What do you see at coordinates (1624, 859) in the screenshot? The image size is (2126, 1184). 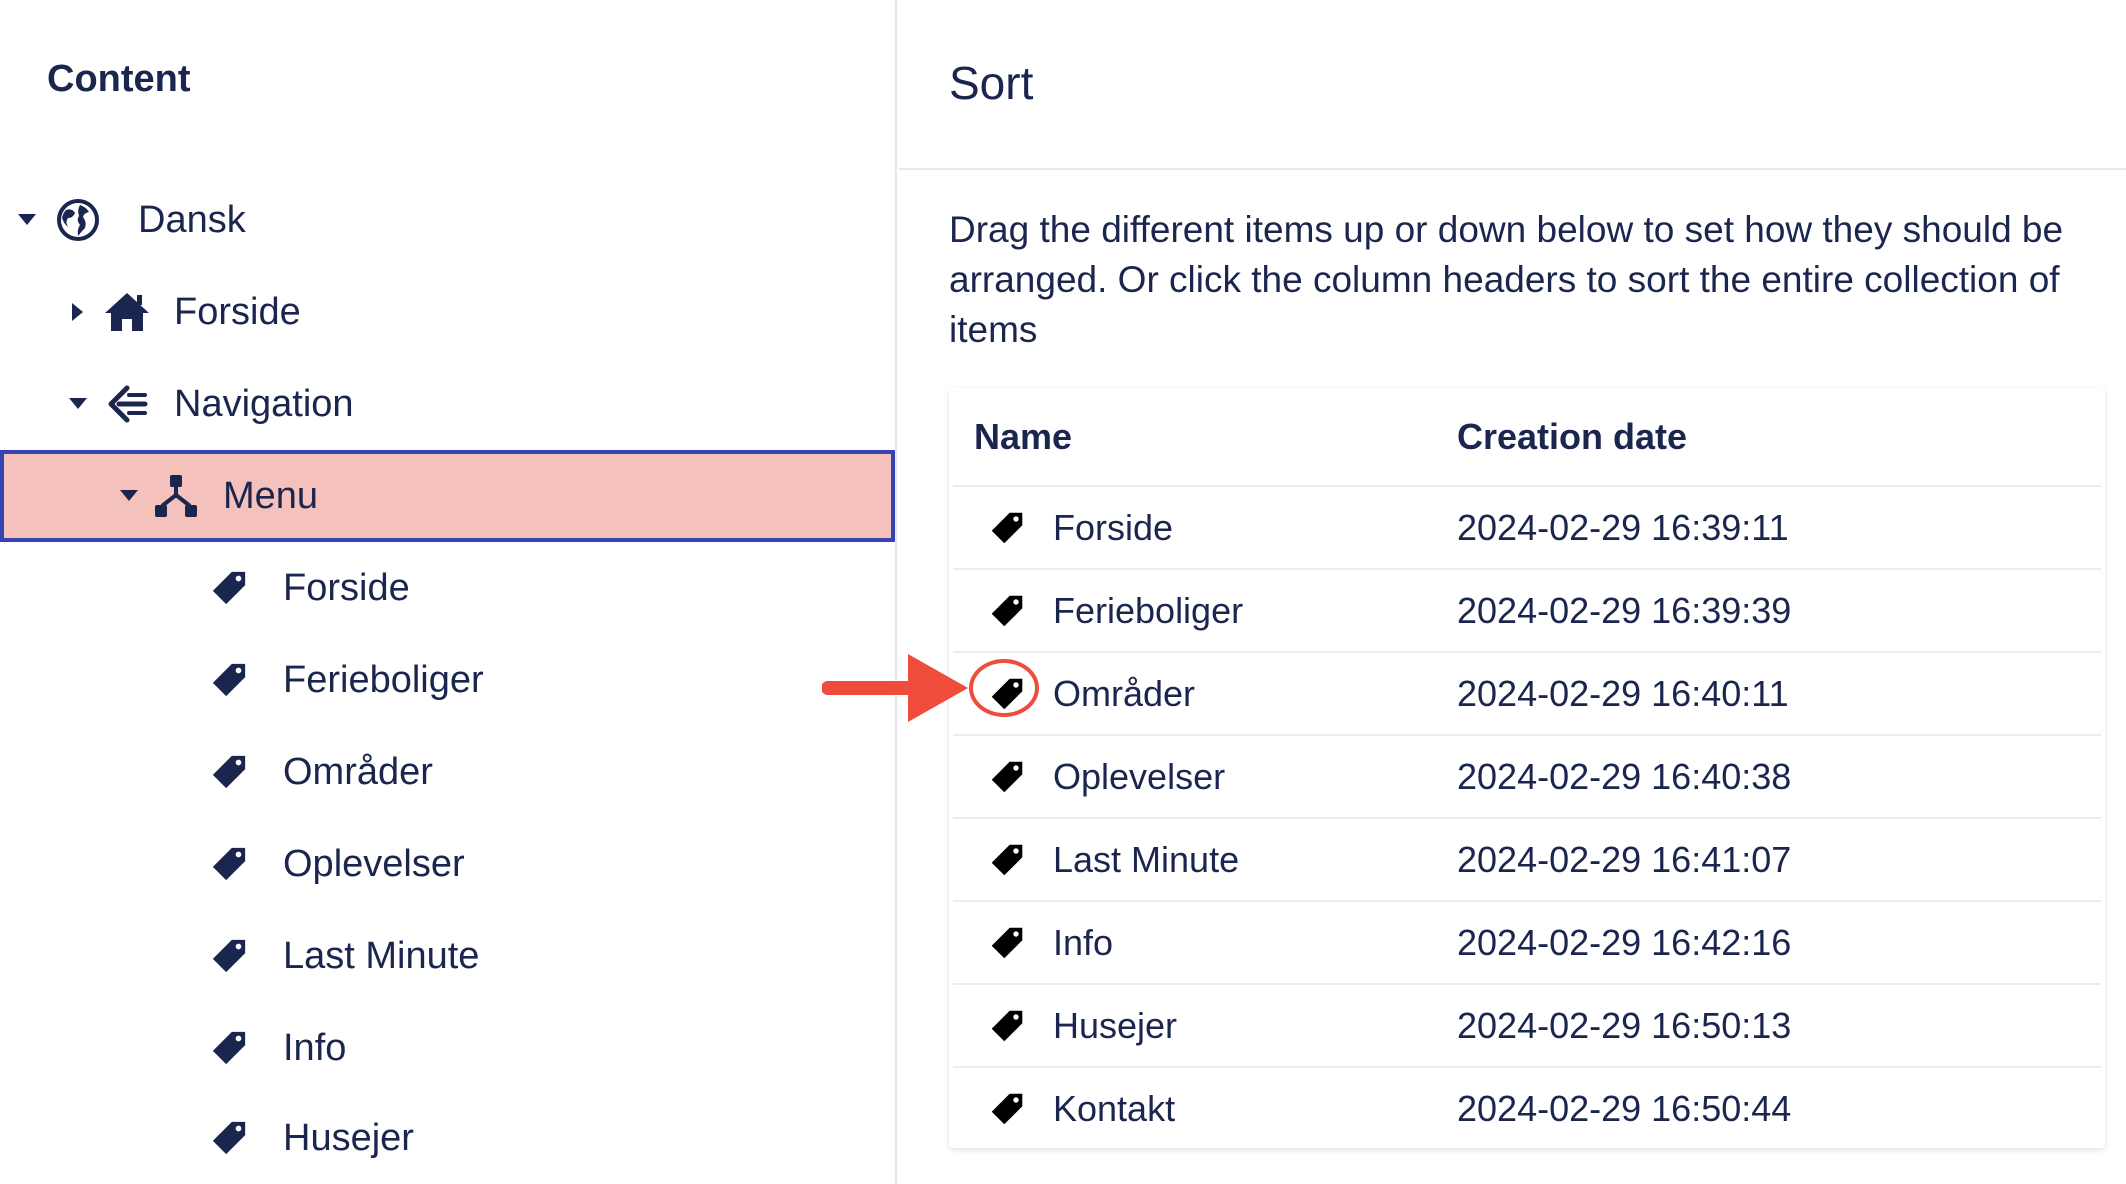 I see `row-date: 2024-02-29 16:41:07` at bounding box center [1624, 859].